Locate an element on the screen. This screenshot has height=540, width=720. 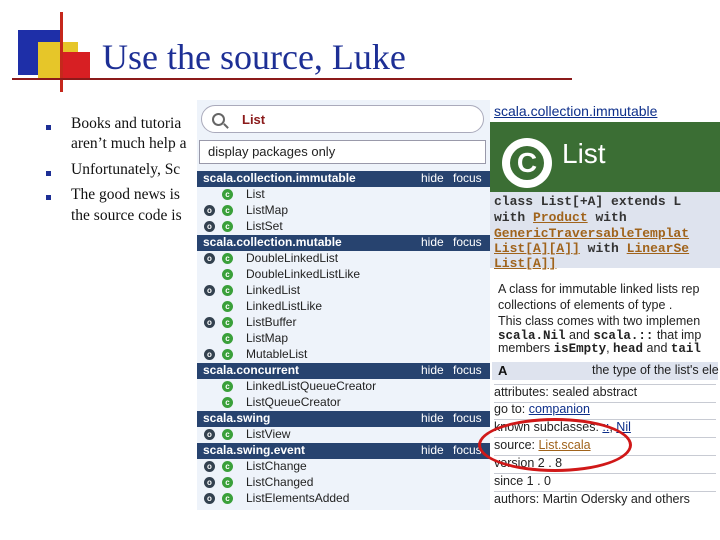
display-packages-only-toggle: display packages only is located at coordinates (342, 152).